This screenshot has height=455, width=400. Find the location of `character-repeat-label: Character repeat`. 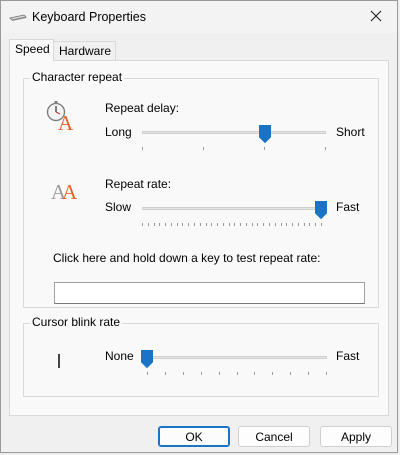

character-repeat-label: Character repeat is located at coordinates (77, 77).